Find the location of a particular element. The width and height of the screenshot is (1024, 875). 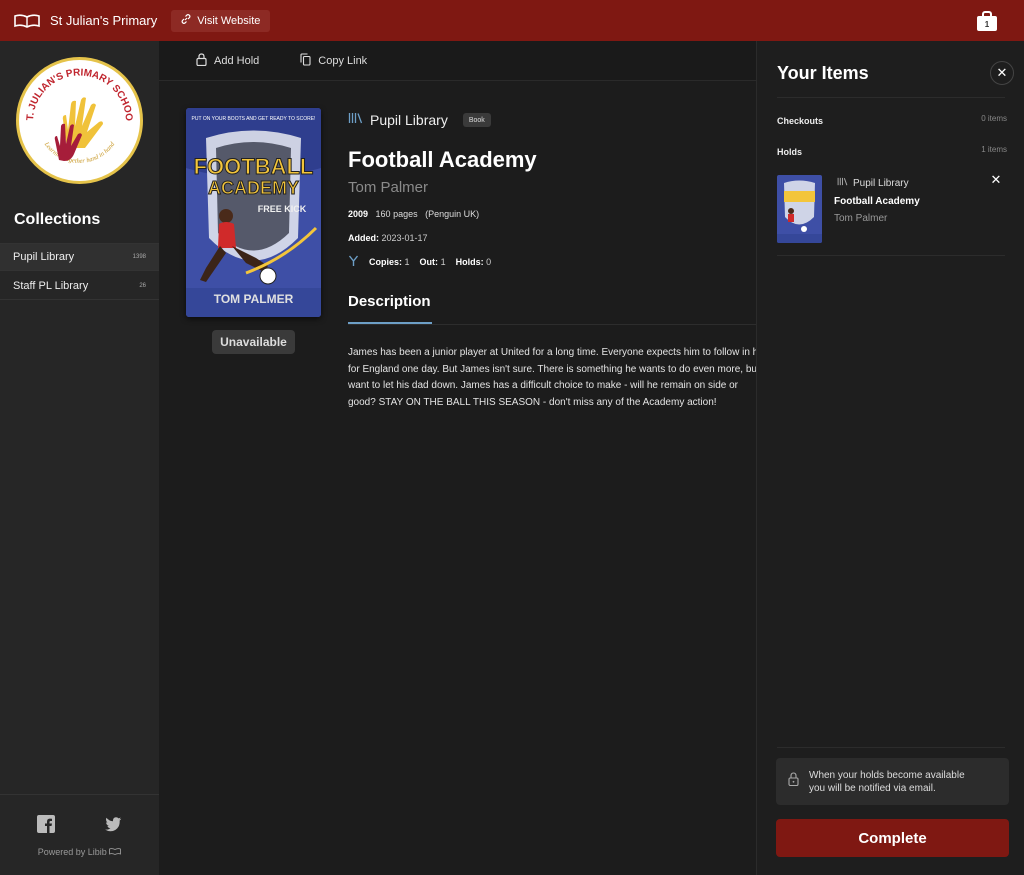

out-value: 1 is located at coordinates (443, 262).